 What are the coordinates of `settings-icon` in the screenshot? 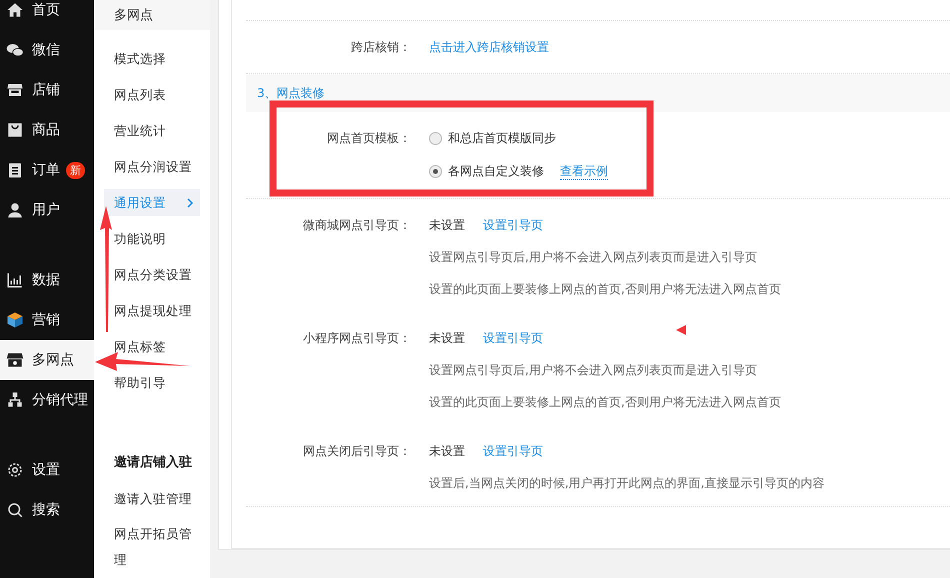 It's located at (15, 470).